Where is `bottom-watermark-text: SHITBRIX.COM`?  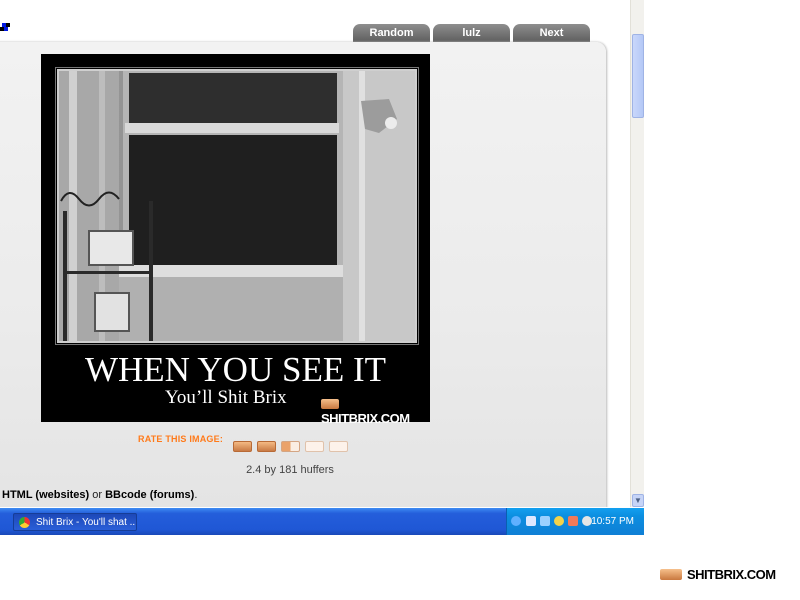
bottom-watermark-text: SHITBRIX.COM is located at coordinates (731, 574).